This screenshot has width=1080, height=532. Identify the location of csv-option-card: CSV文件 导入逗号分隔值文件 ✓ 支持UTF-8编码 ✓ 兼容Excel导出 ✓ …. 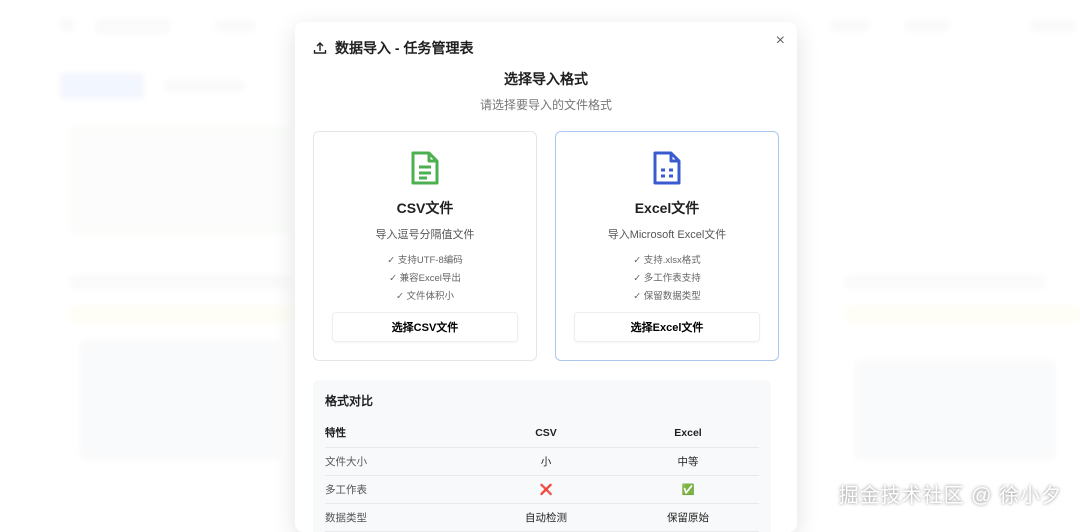
(425, 246).